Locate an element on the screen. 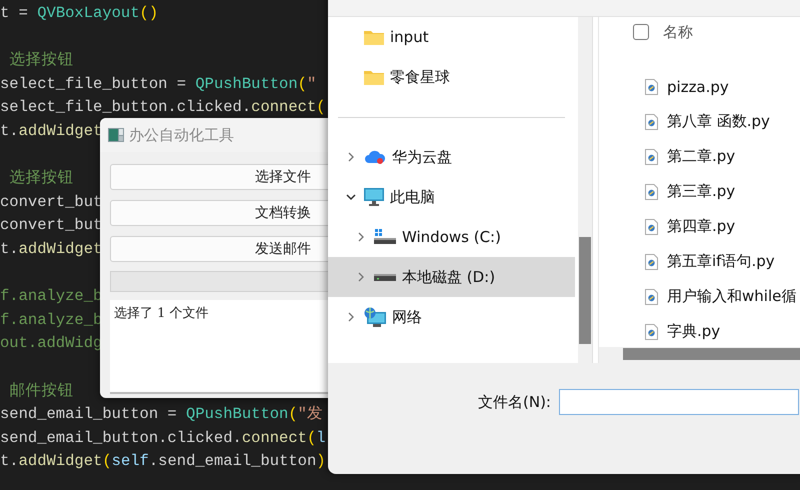  monitor-icon is located at coordinates (374, 197).